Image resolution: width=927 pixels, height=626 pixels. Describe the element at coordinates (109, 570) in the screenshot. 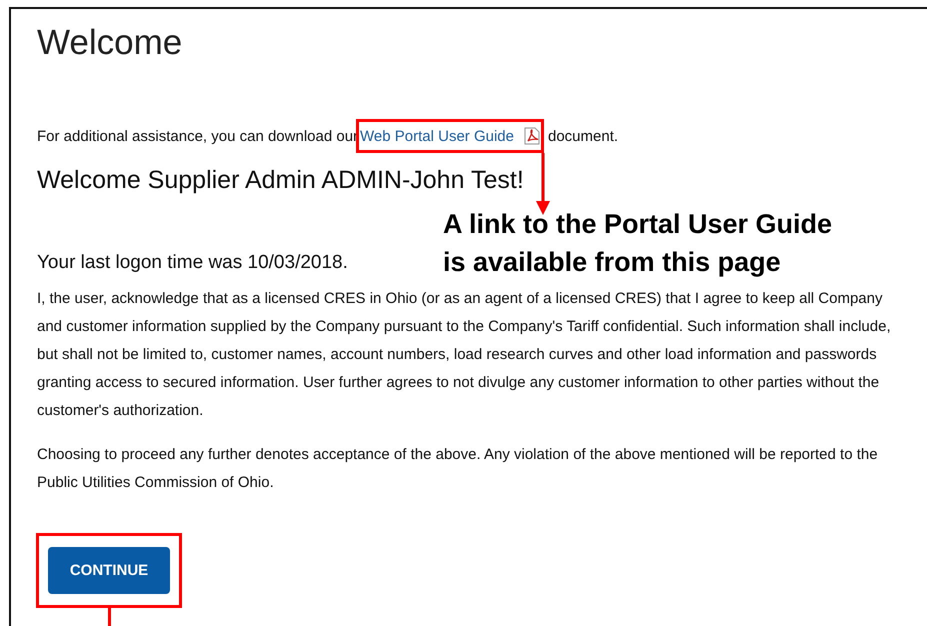

I see `continue-button: CONTINUE` at that location.